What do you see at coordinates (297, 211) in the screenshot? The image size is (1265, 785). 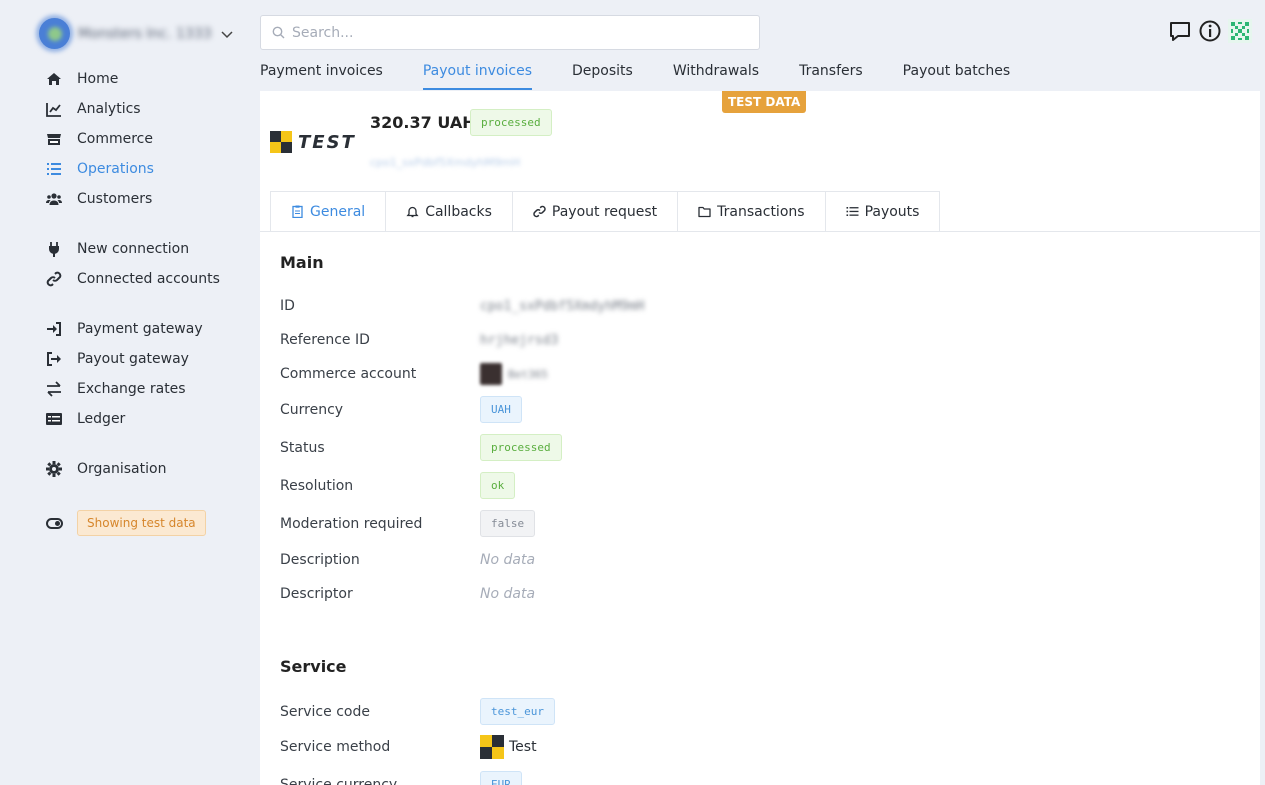 I see `clipboard-icon` at bounding box center [297, 211].